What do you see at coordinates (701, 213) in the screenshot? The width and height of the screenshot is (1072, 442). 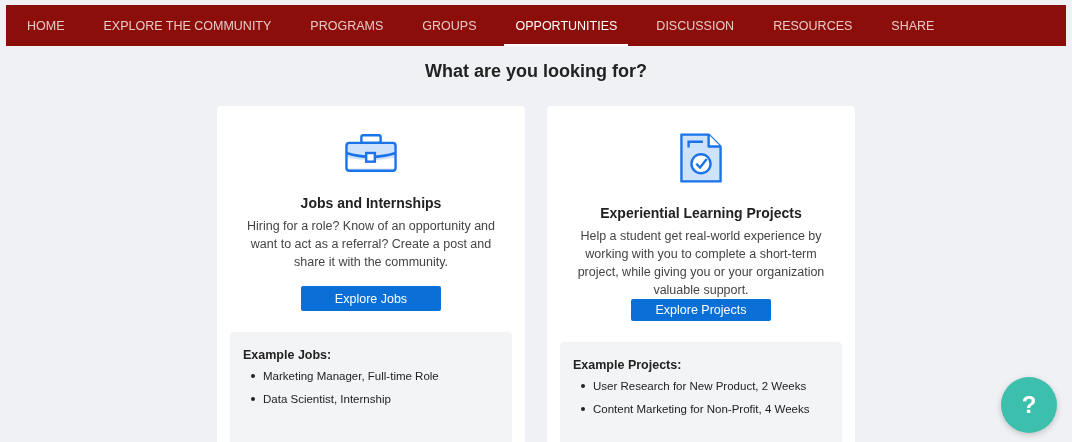 I see `card-title: Experiential Learning Projects` at bounding box center [701, 213].